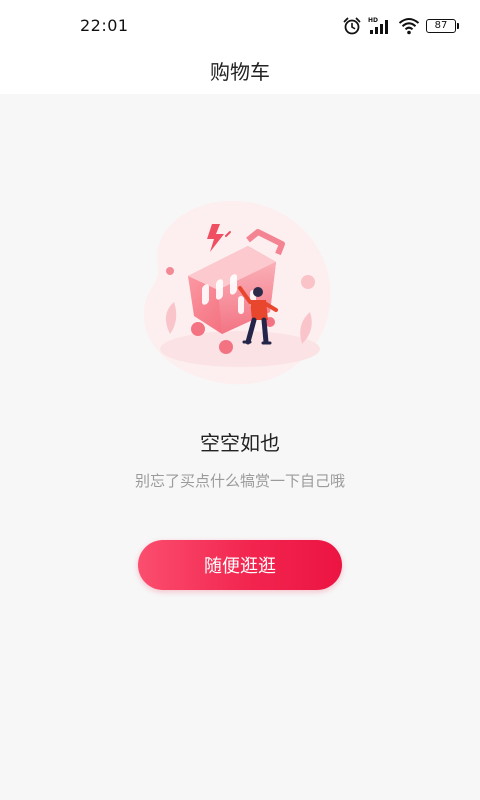  Describe the element at coordinates (409, 26) in the screenshot. I see `wifi-icon` at that location.